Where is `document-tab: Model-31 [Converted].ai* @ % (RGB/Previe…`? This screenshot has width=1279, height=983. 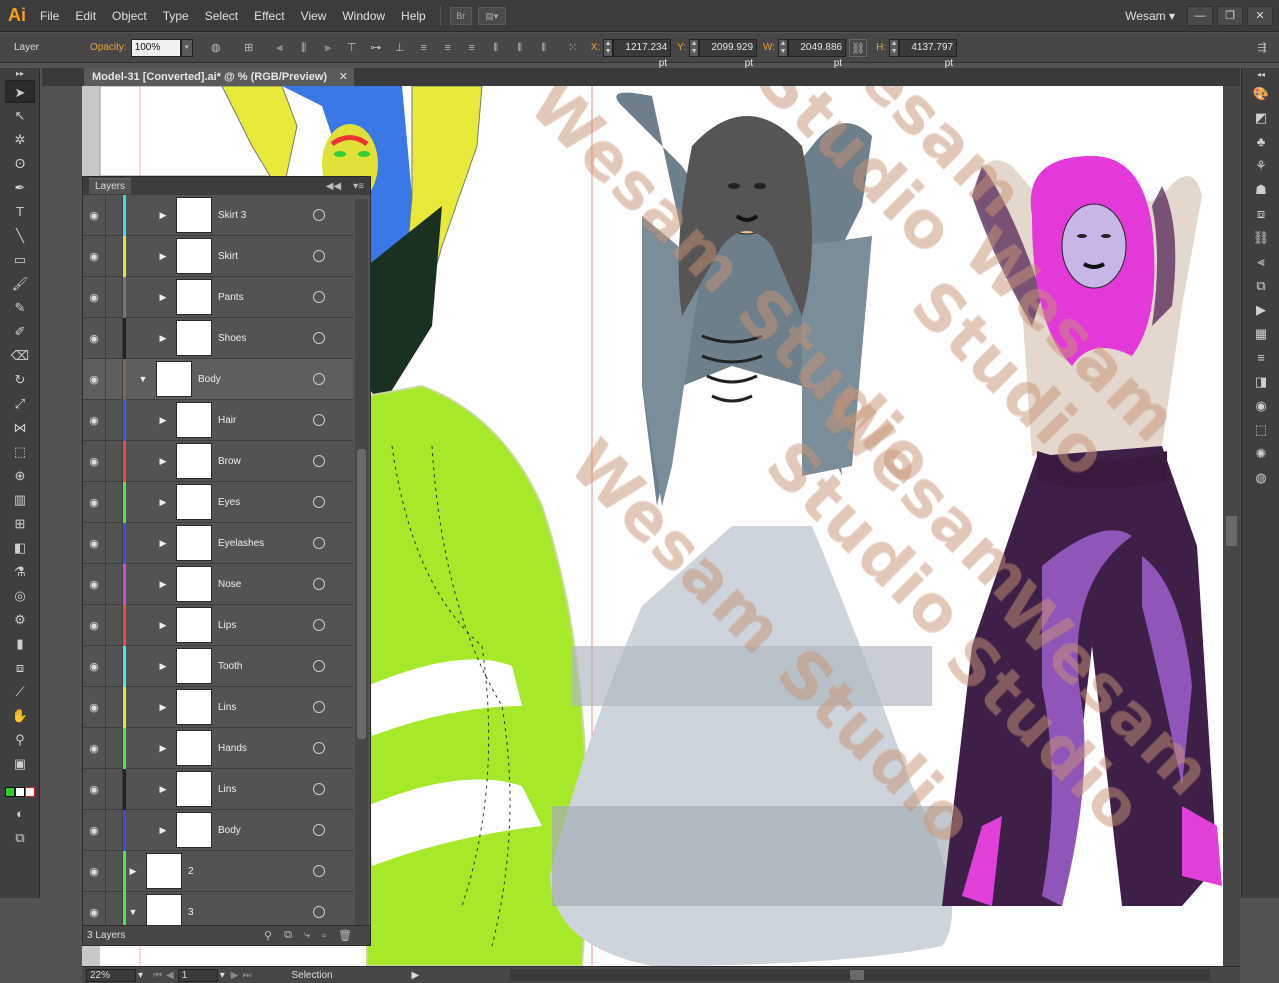 document-tab: Model-31 [Converted].ai* @ % (RGB/Previe… is located at coordinates (219, 77).